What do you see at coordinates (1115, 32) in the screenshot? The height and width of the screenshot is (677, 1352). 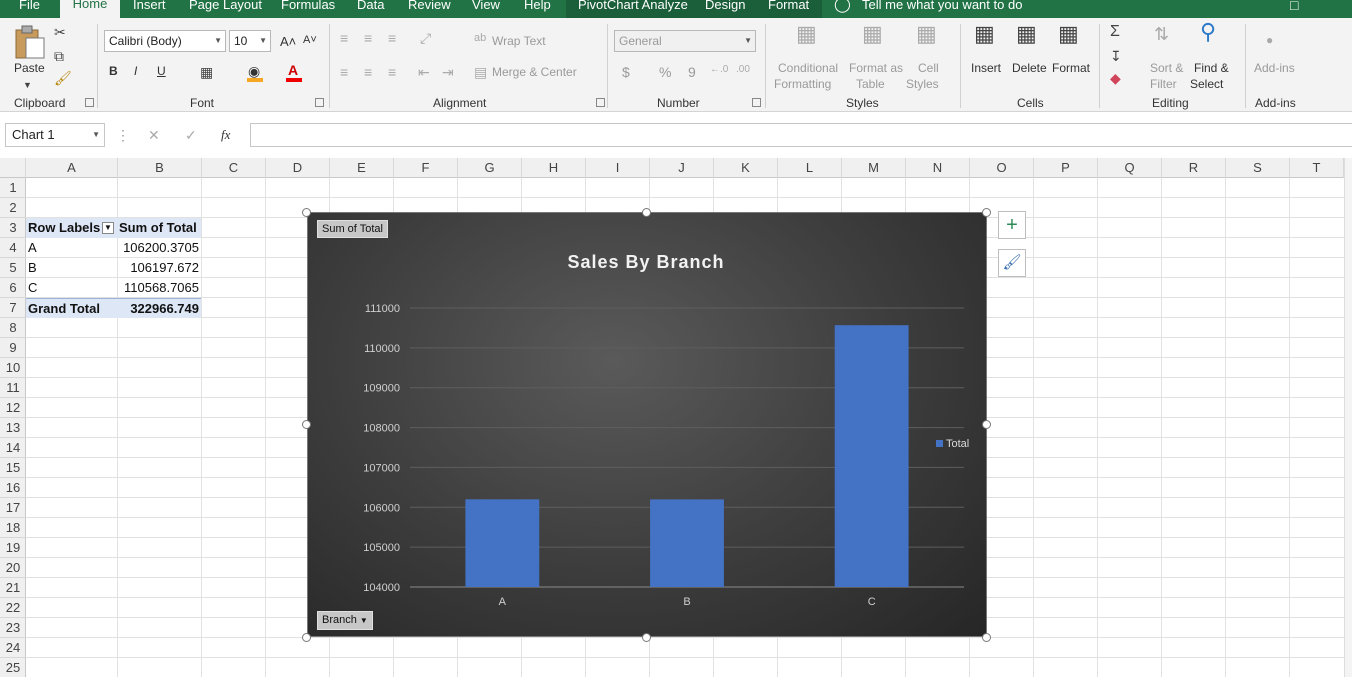 I see `autosum-icon: Σ` at bounding box center [1115, 32].